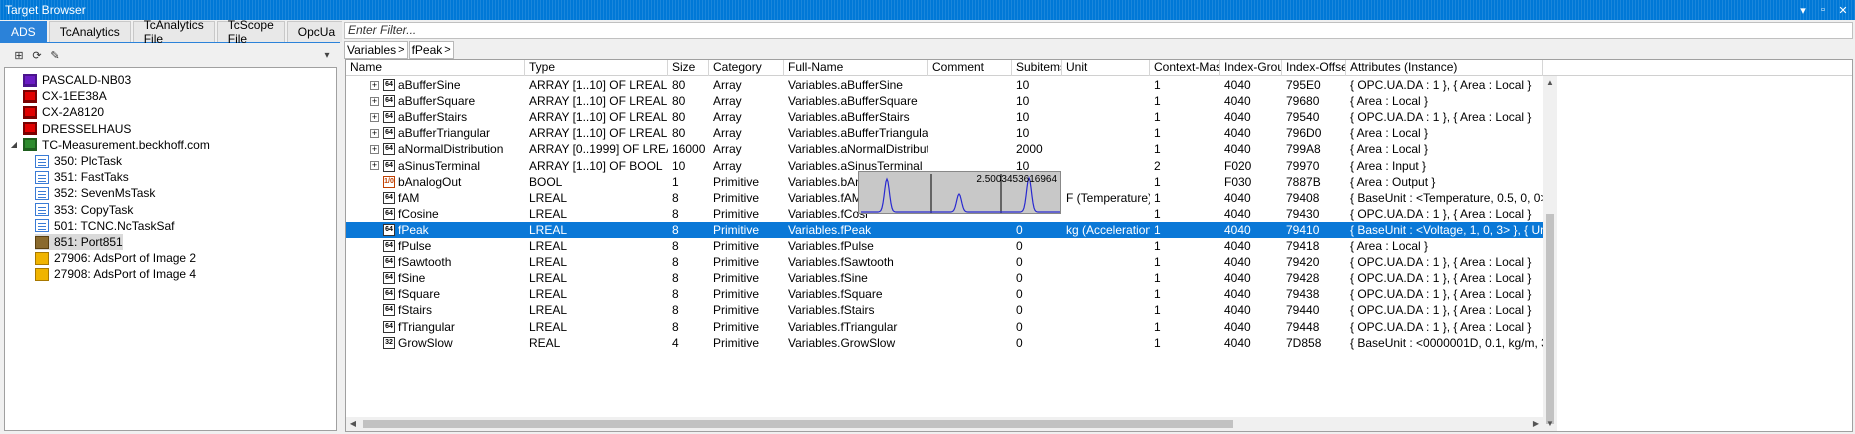 This screenshot has height=434, width=1855. I want to click on cell-type: ARRAY [1..10] OF LREAL, so click(598, 101).